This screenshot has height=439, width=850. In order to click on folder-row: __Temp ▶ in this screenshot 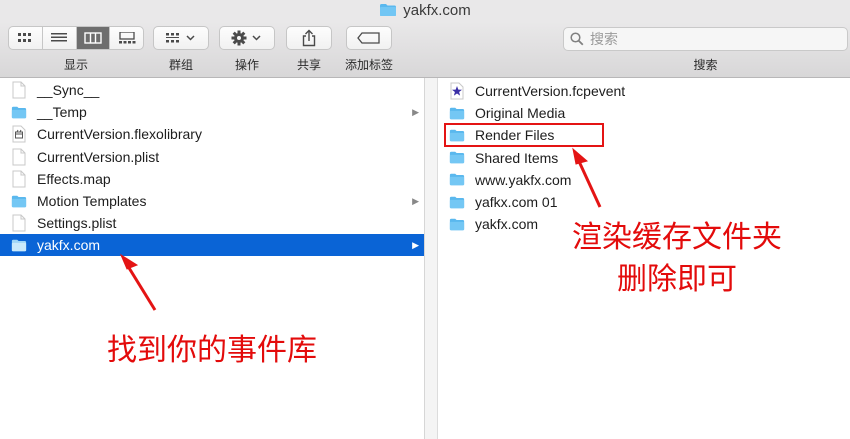, I will do `click(212, 112)`.